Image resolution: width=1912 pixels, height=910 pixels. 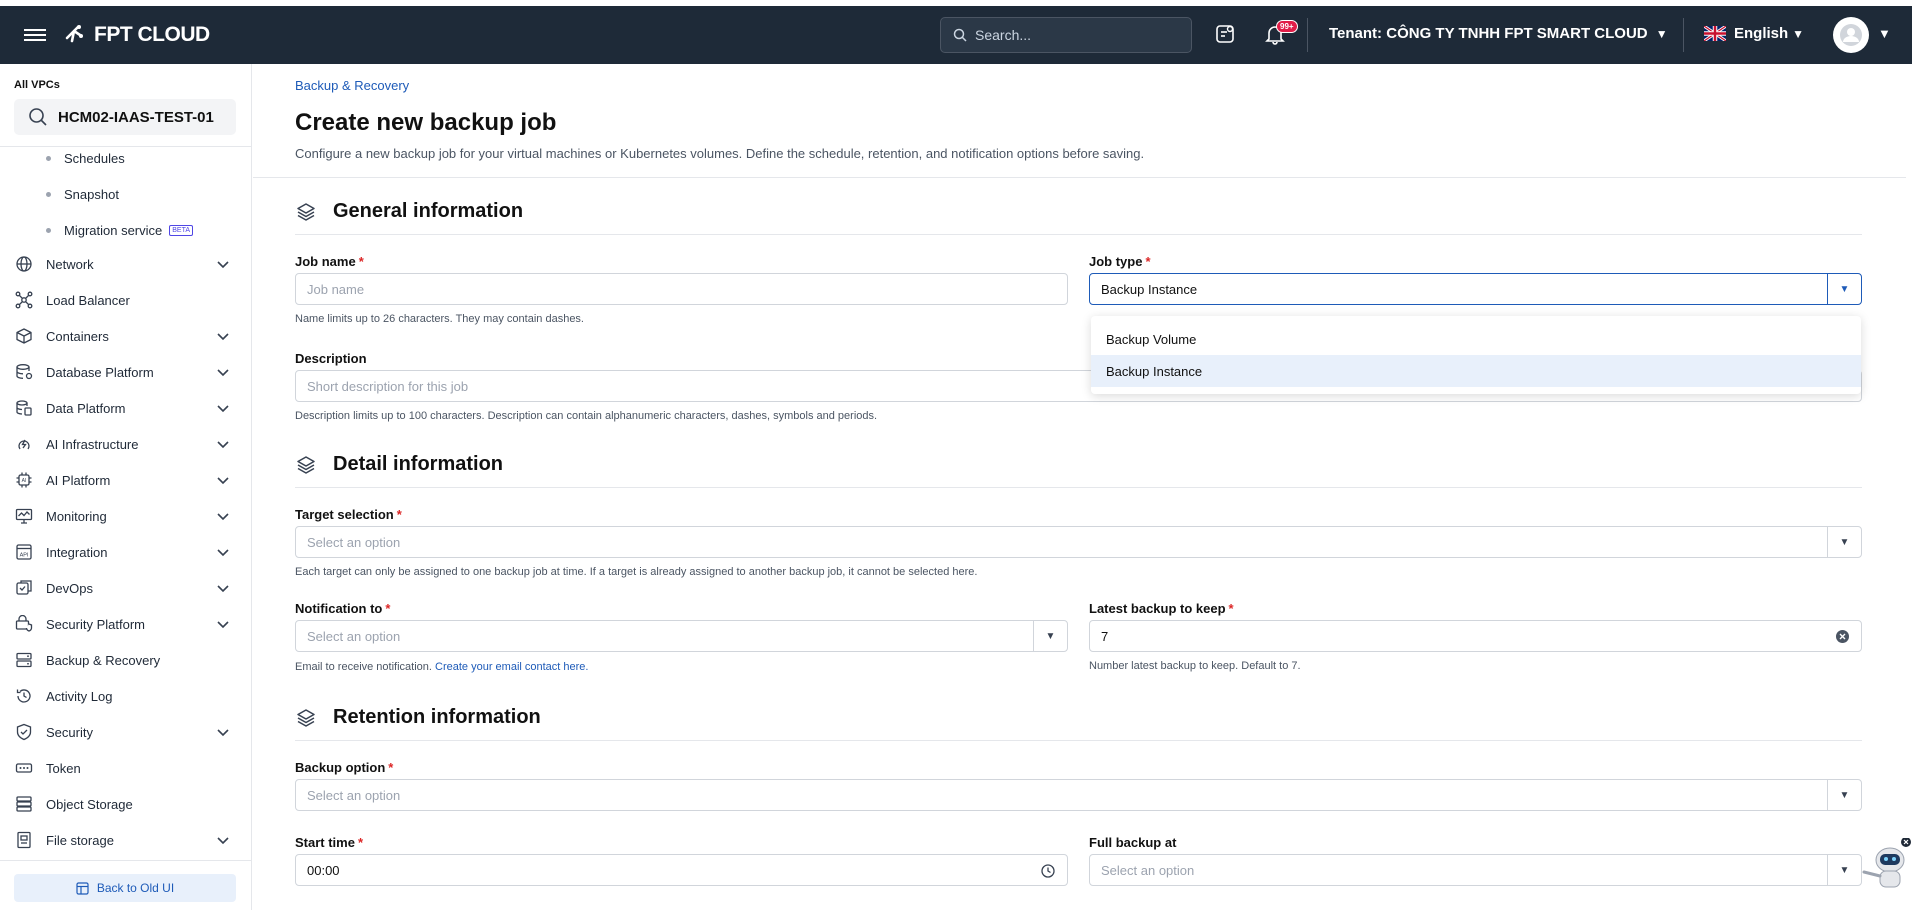 What do you see at coordinates (24, 768) in the screenshot?
I see `token-icon` at bounding box center [24, 768].